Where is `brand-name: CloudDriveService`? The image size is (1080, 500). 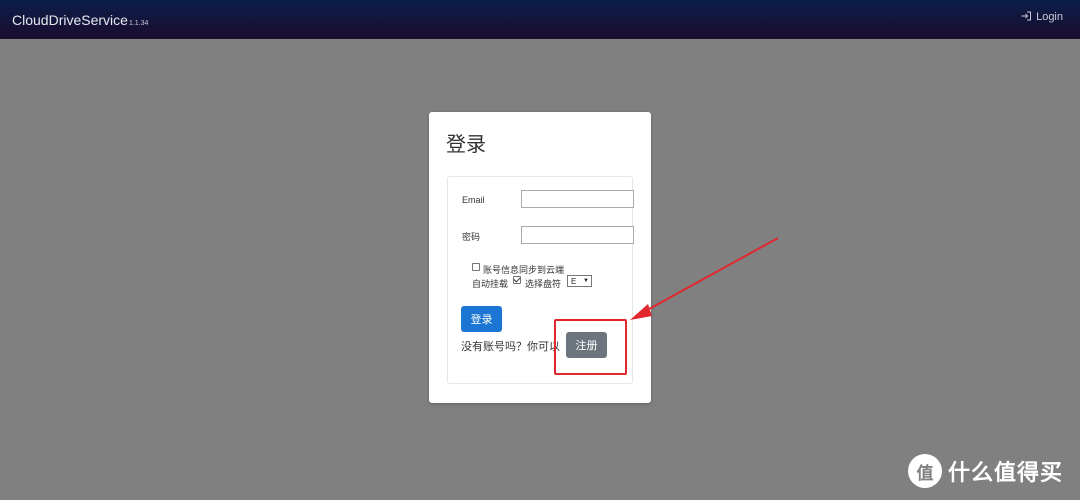
brand-name: CloudDriveService is located at coordinates (70, 19).